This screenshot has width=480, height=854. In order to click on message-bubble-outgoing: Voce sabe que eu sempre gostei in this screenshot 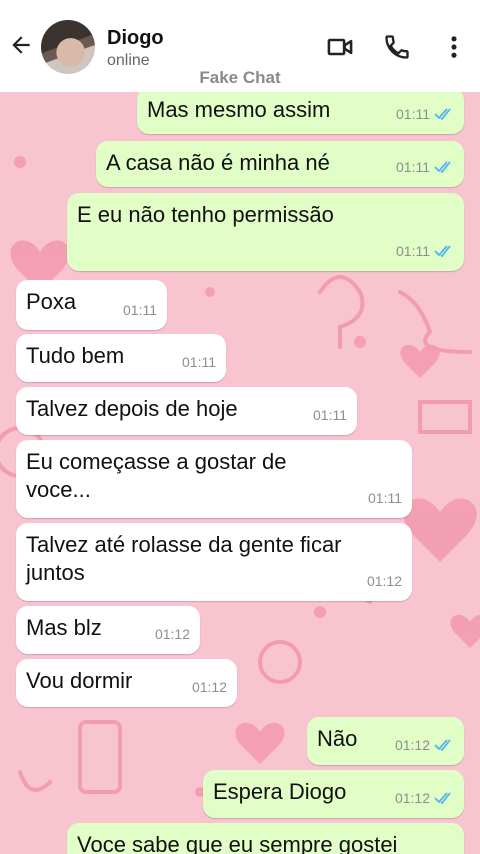, I will do `click(265, 838)`.